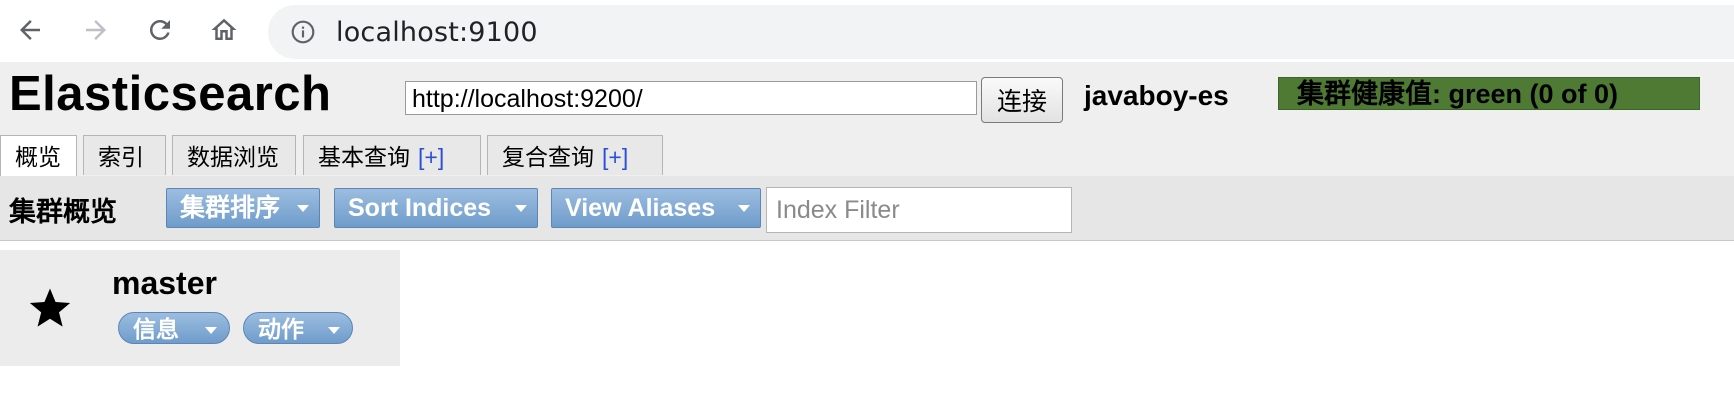 The height and width of the screenshot is (404, 1734). Describe the element at coordinates (281, 329) in the screenshot. I see `button-label: 动作` at that location.